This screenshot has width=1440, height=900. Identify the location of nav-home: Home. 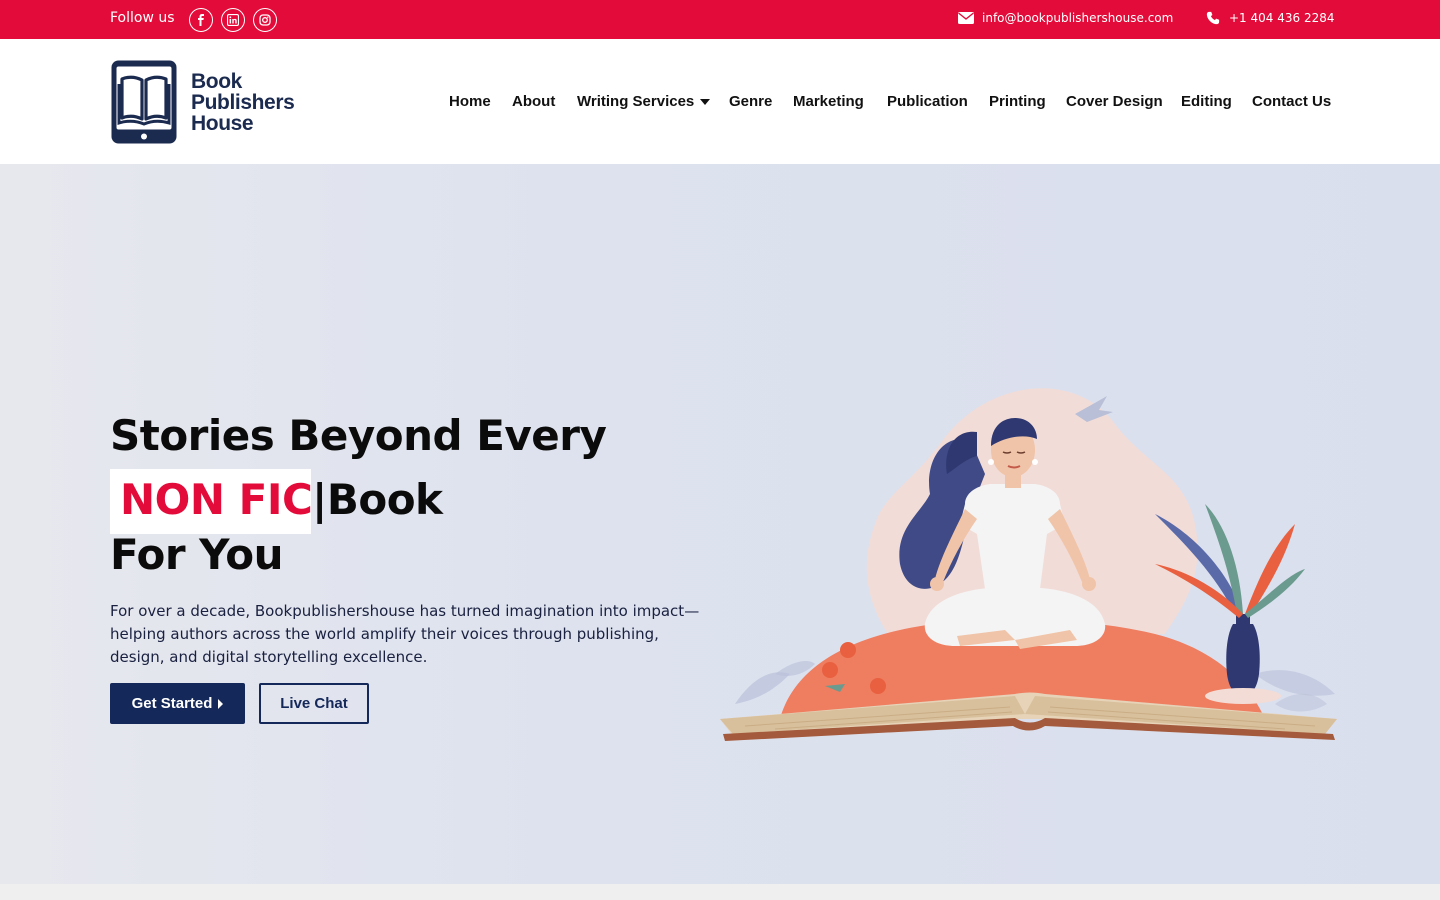
(470, 101).